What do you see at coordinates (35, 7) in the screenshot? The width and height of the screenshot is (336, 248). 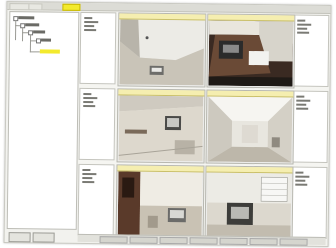 I see `tab-second` at bounding box center [35, 7].